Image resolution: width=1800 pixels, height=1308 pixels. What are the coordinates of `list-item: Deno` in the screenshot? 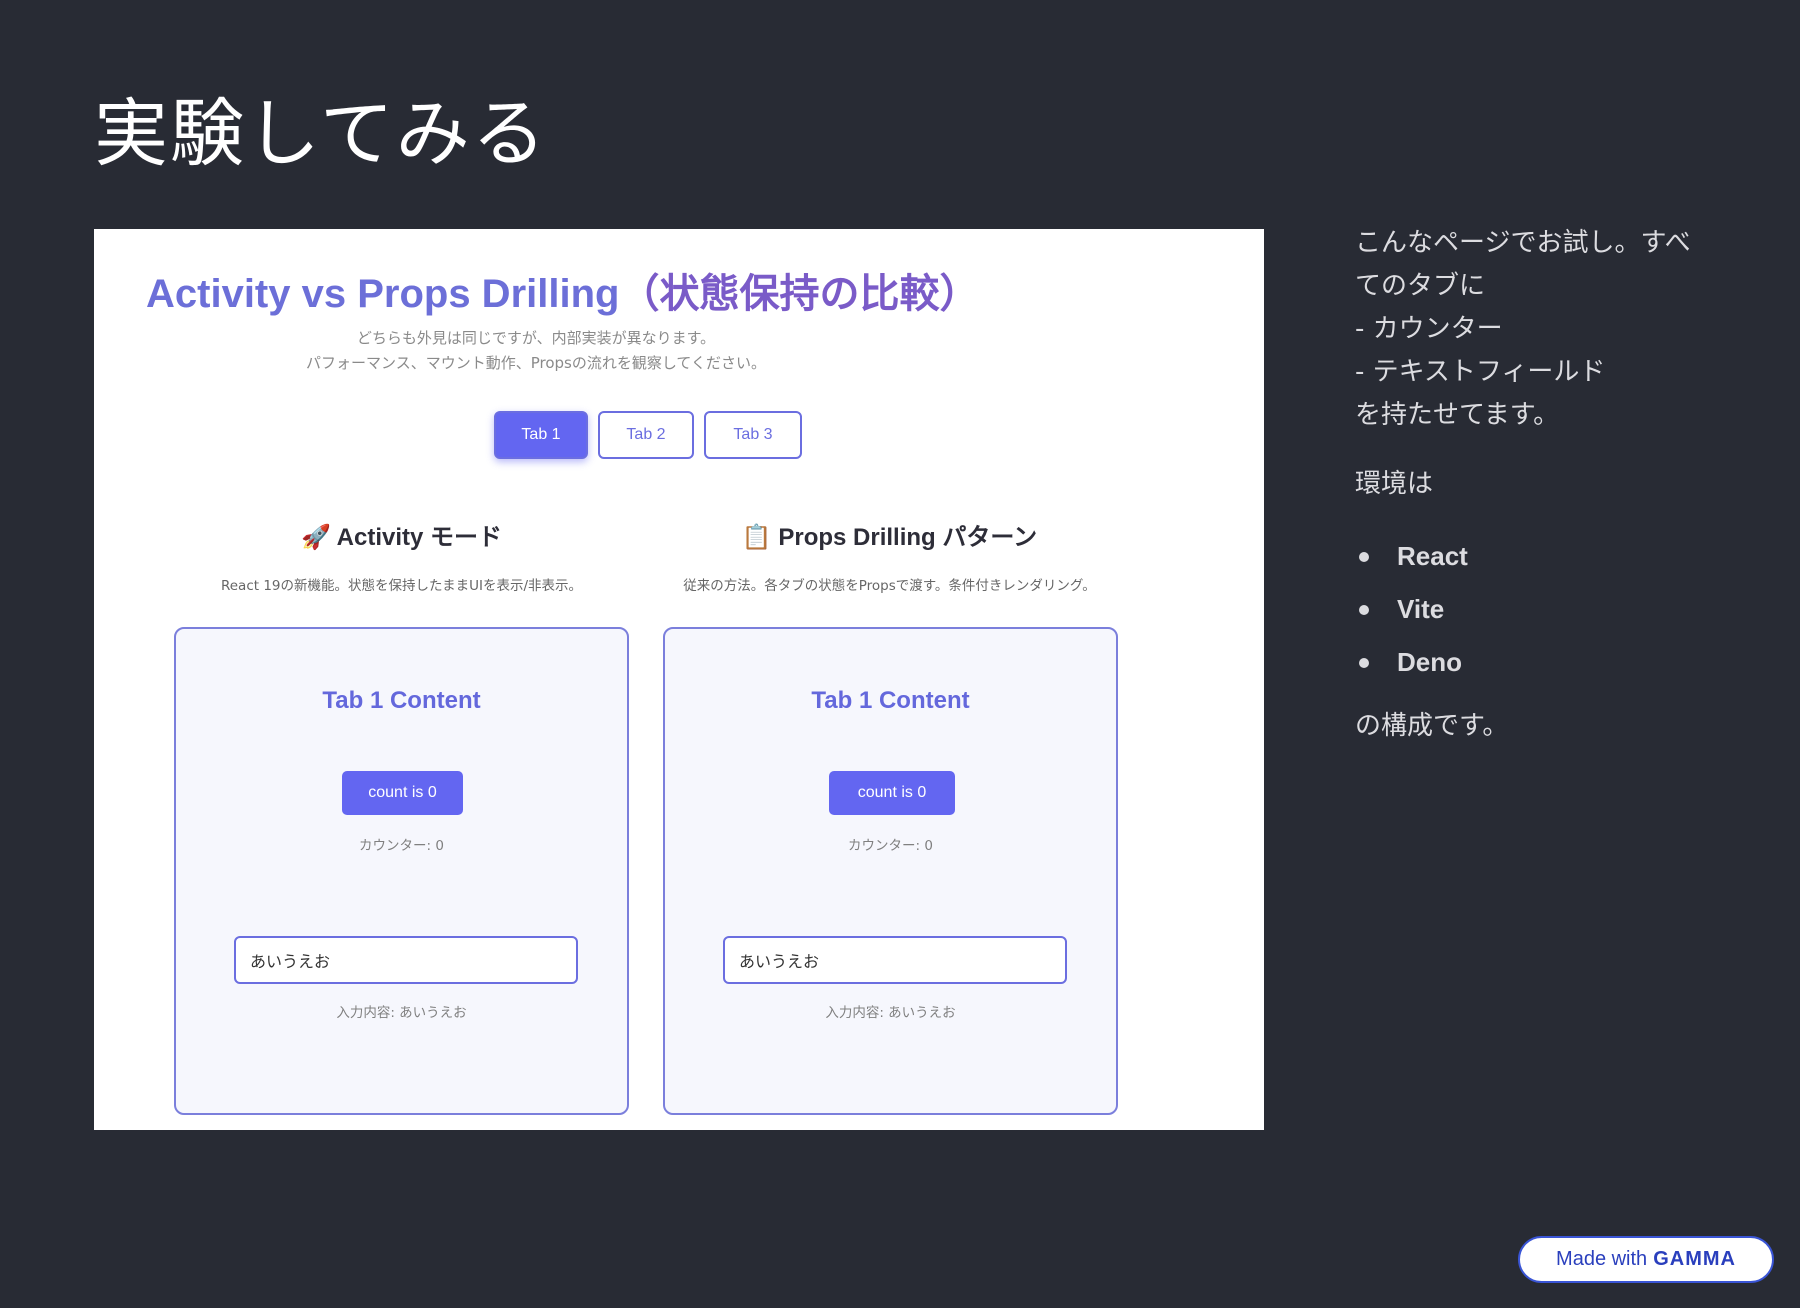 It's located at (1411, 662).